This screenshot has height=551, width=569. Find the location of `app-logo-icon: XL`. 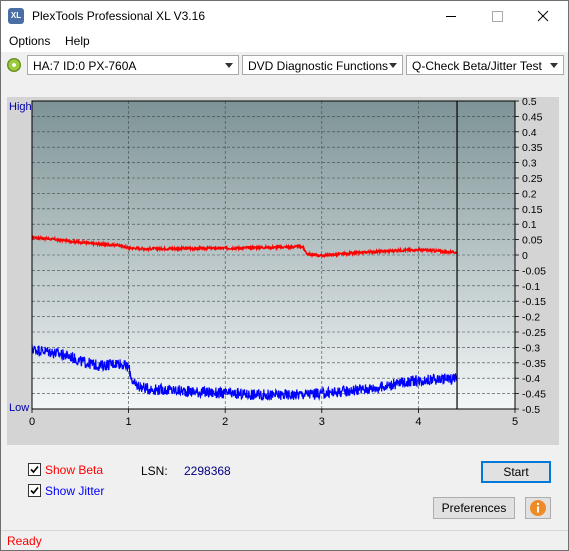

app-logo-icon: XL is located at coordinates (16, 16).